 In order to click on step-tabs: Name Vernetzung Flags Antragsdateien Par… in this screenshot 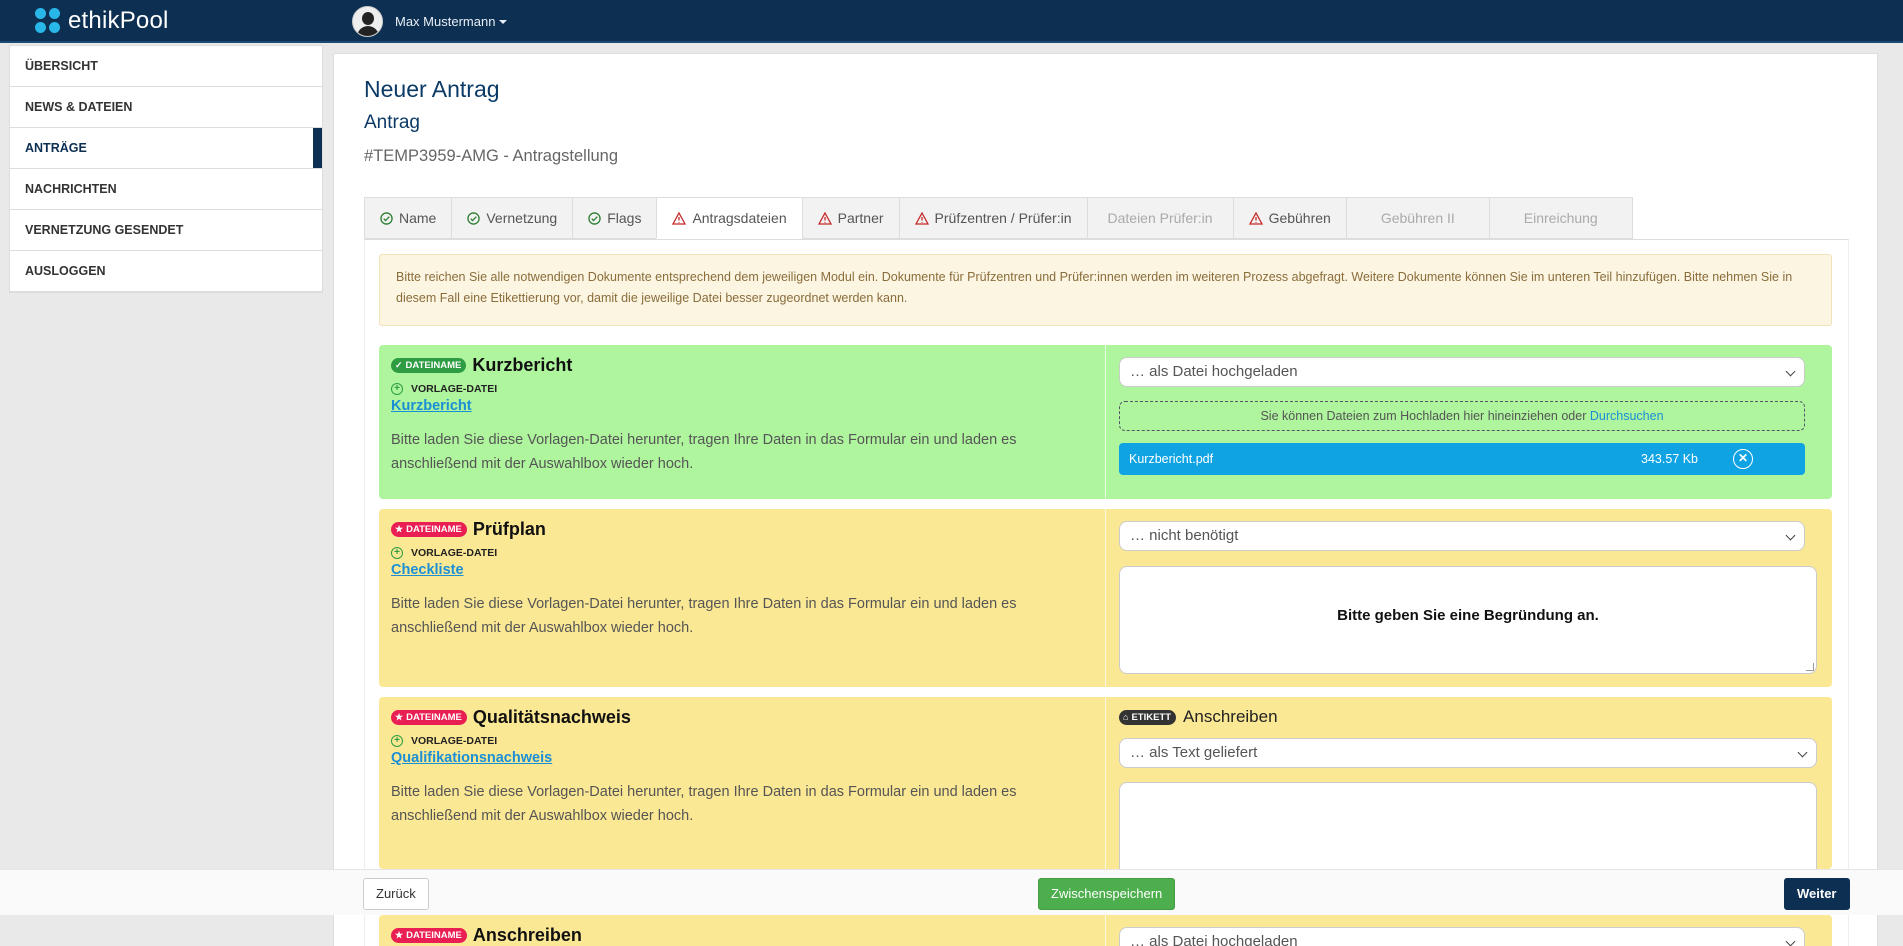, I will do `click(998, 218)`.